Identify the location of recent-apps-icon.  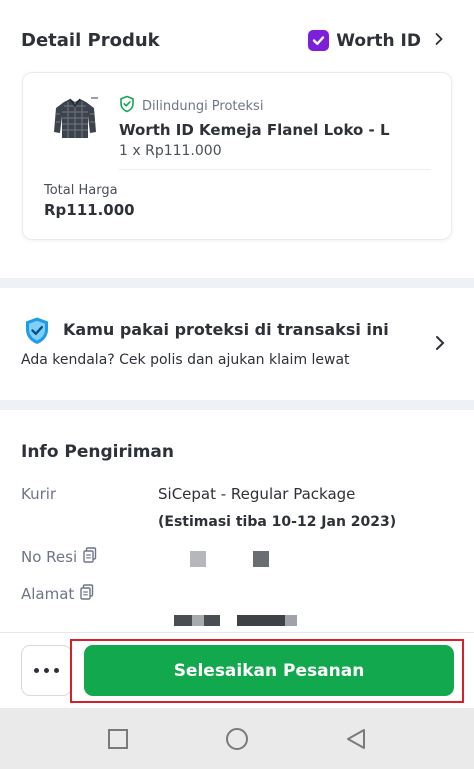
(118, 739).